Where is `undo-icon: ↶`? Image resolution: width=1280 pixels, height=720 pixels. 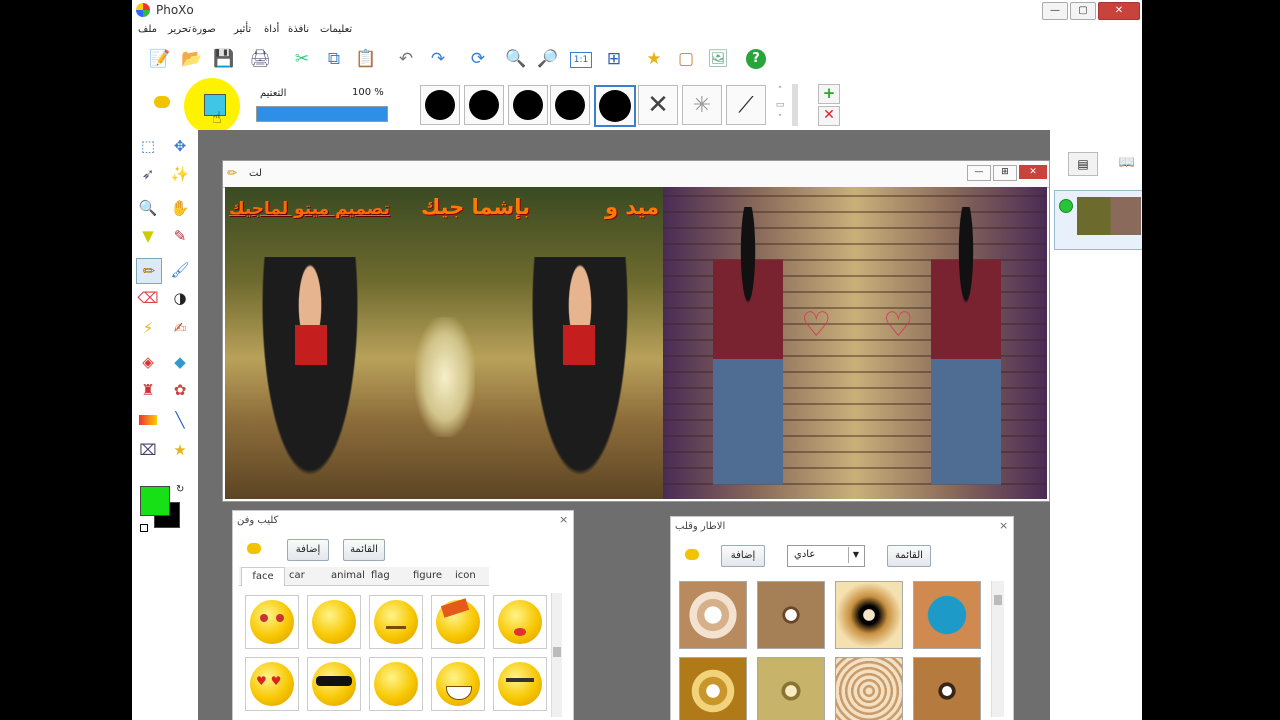
undo-icon: ↶ is located at coordinates (406, 59).